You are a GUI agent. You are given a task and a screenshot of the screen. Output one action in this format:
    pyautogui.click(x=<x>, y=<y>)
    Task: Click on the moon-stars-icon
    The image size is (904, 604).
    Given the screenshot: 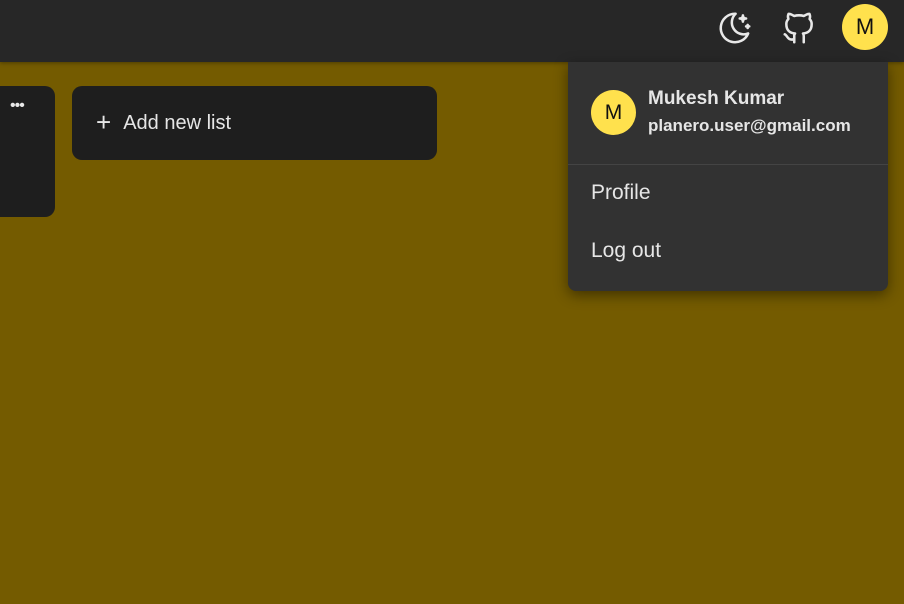 What is the action you would take?
    pyautogui.click(x=735, y=28)
    